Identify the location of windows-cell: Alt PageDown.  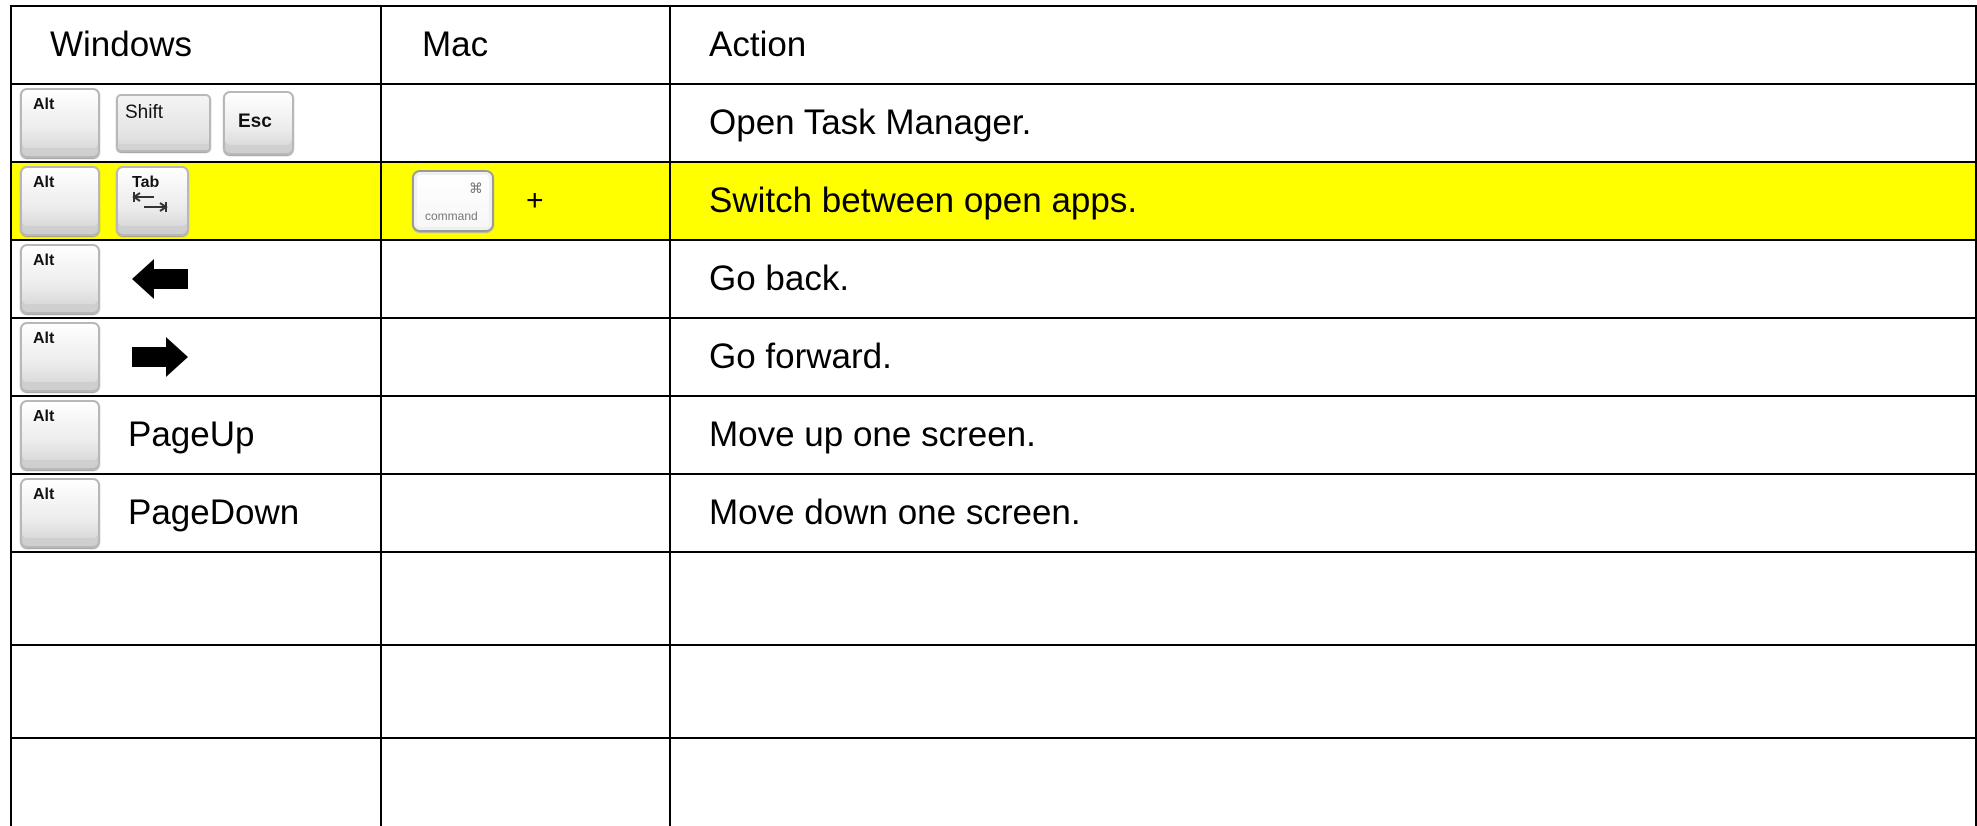
(196, 513).